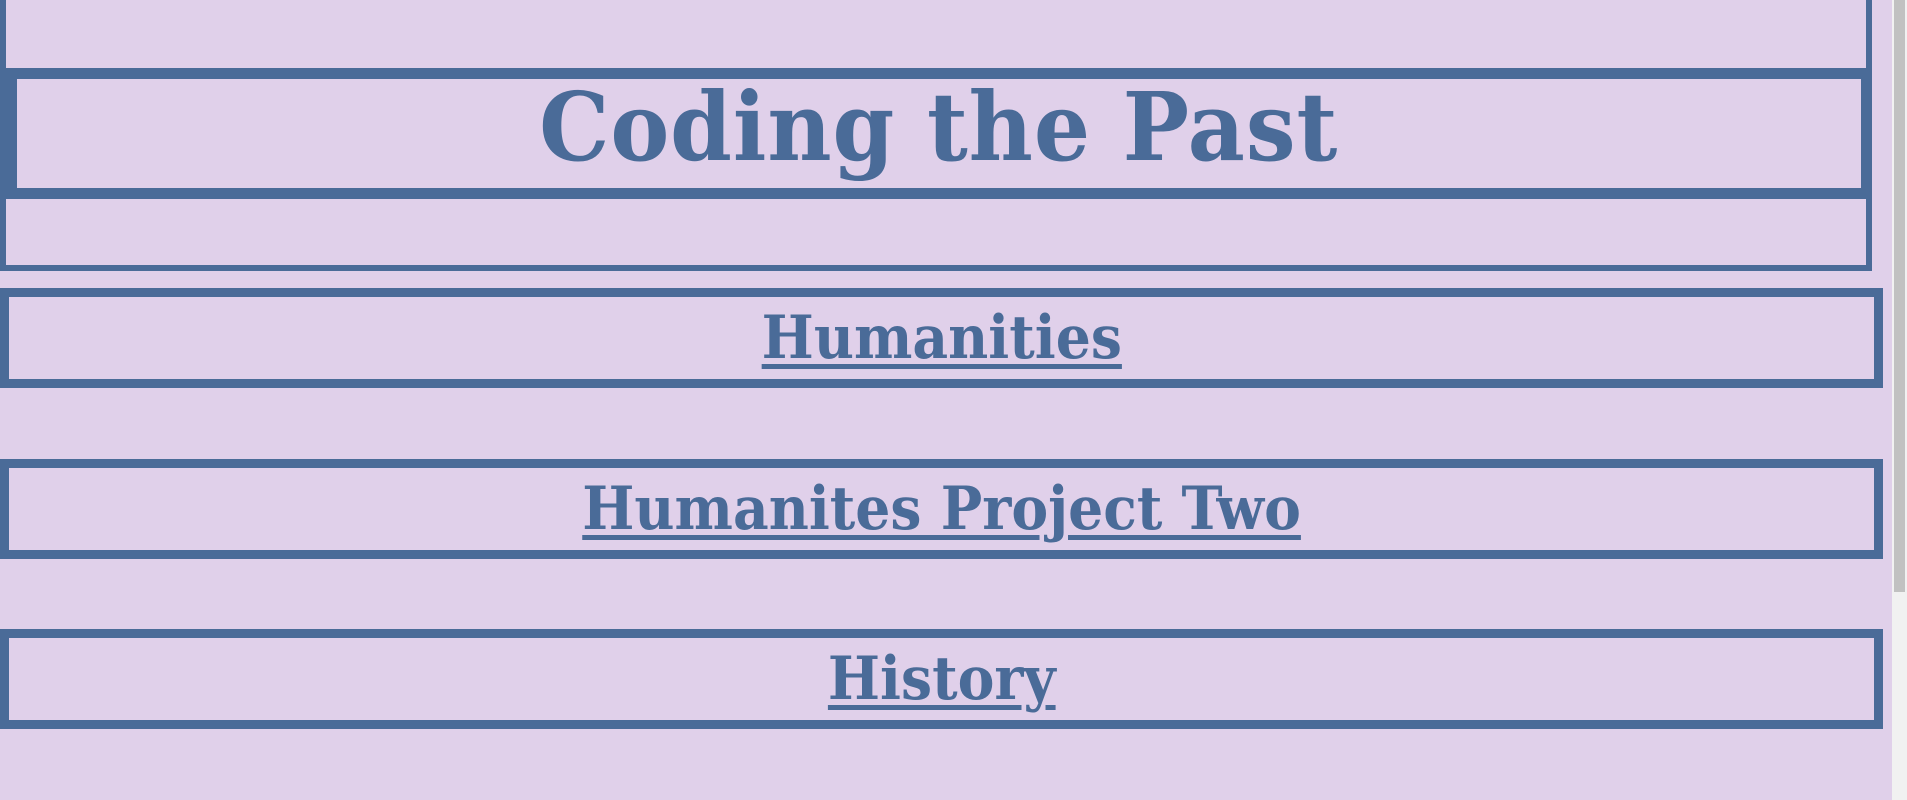 Image resolution: width=1907 pixels, height=800 pixels. I want to click on nav-box-humanities: Humanities, so click(941, 338).